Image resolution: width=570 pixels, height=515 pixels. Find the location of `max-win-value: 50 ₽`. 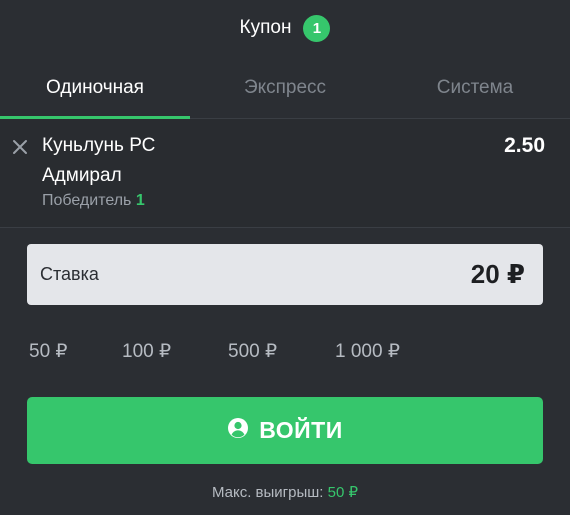

max-win-value: 50 ₽ is located at coordinates (343, 492).